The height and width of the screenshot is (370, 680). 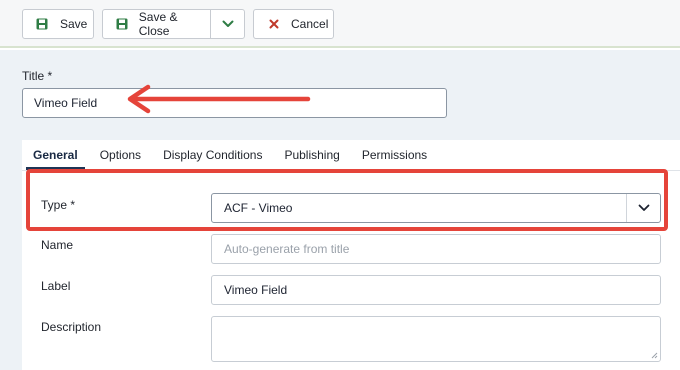 What do you see at coordinates (219, 99) in the screenshot?
I see `annotation-arrow` at bounding box center [219, 99].